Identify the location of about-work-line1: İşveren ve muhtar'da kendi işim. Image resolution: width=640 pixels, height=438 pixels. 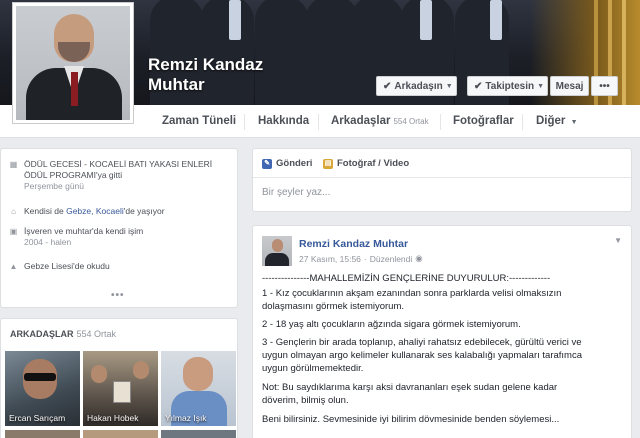
(83, 231).